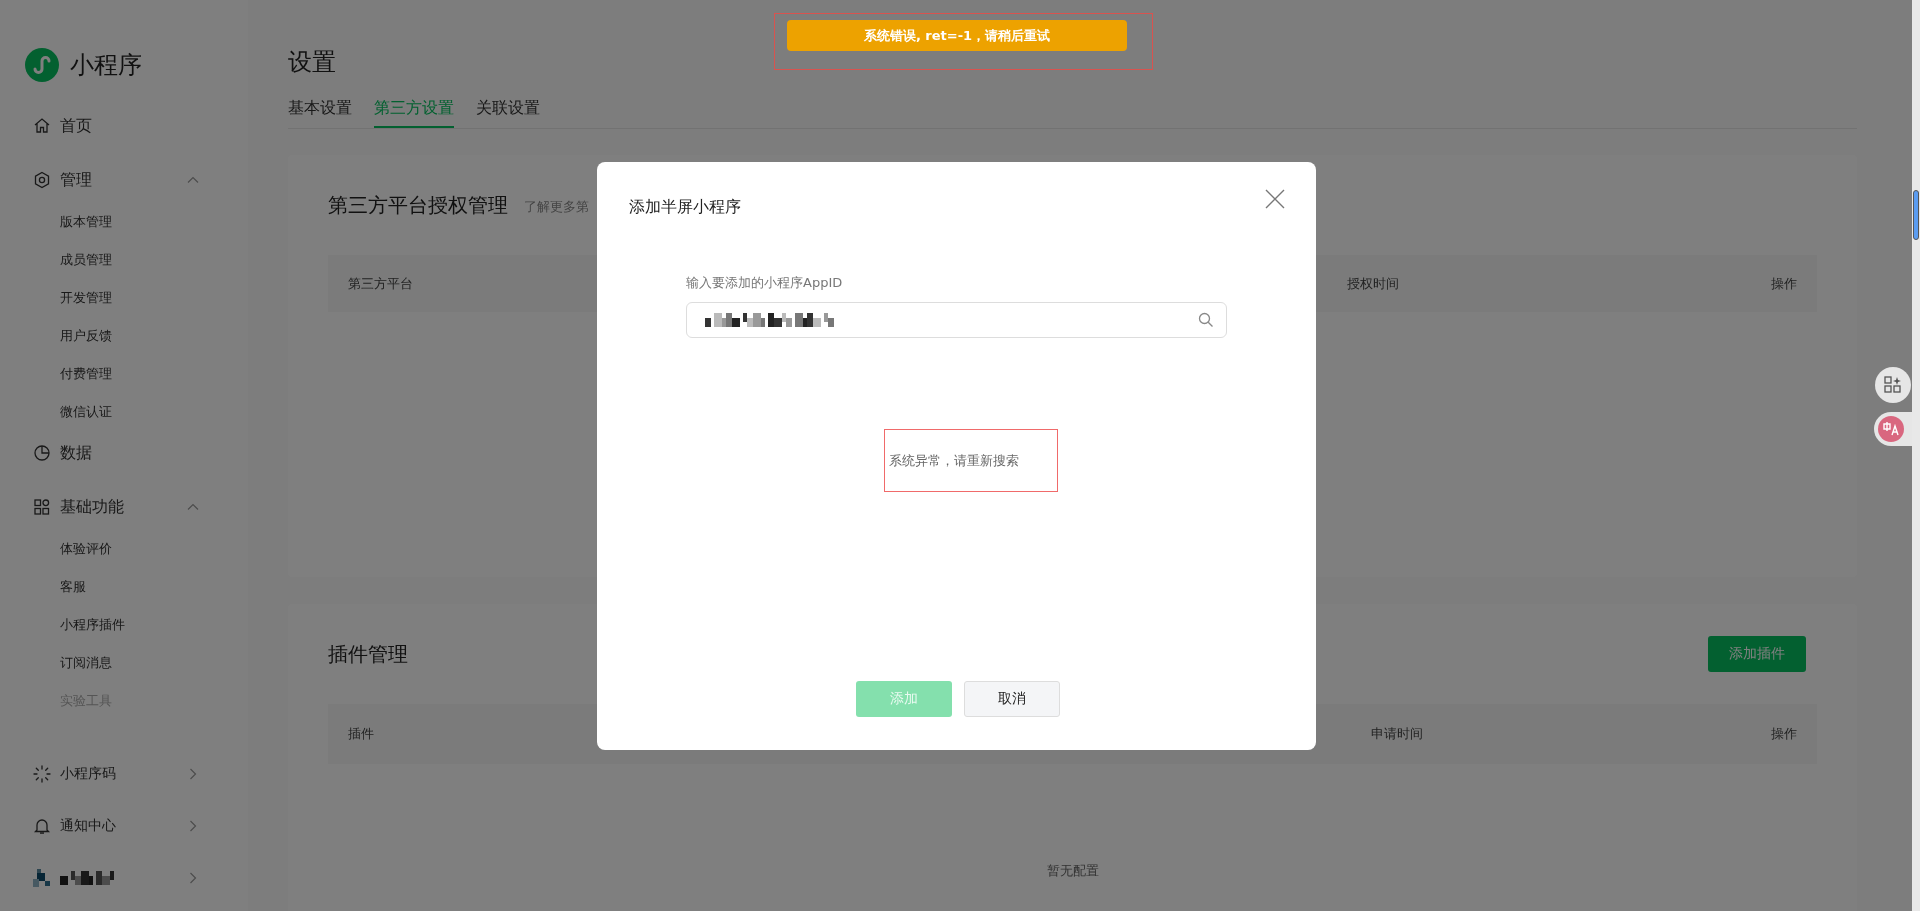 The image size is (1920, 911). I want to click on apps-icon, so click(1893, 385).